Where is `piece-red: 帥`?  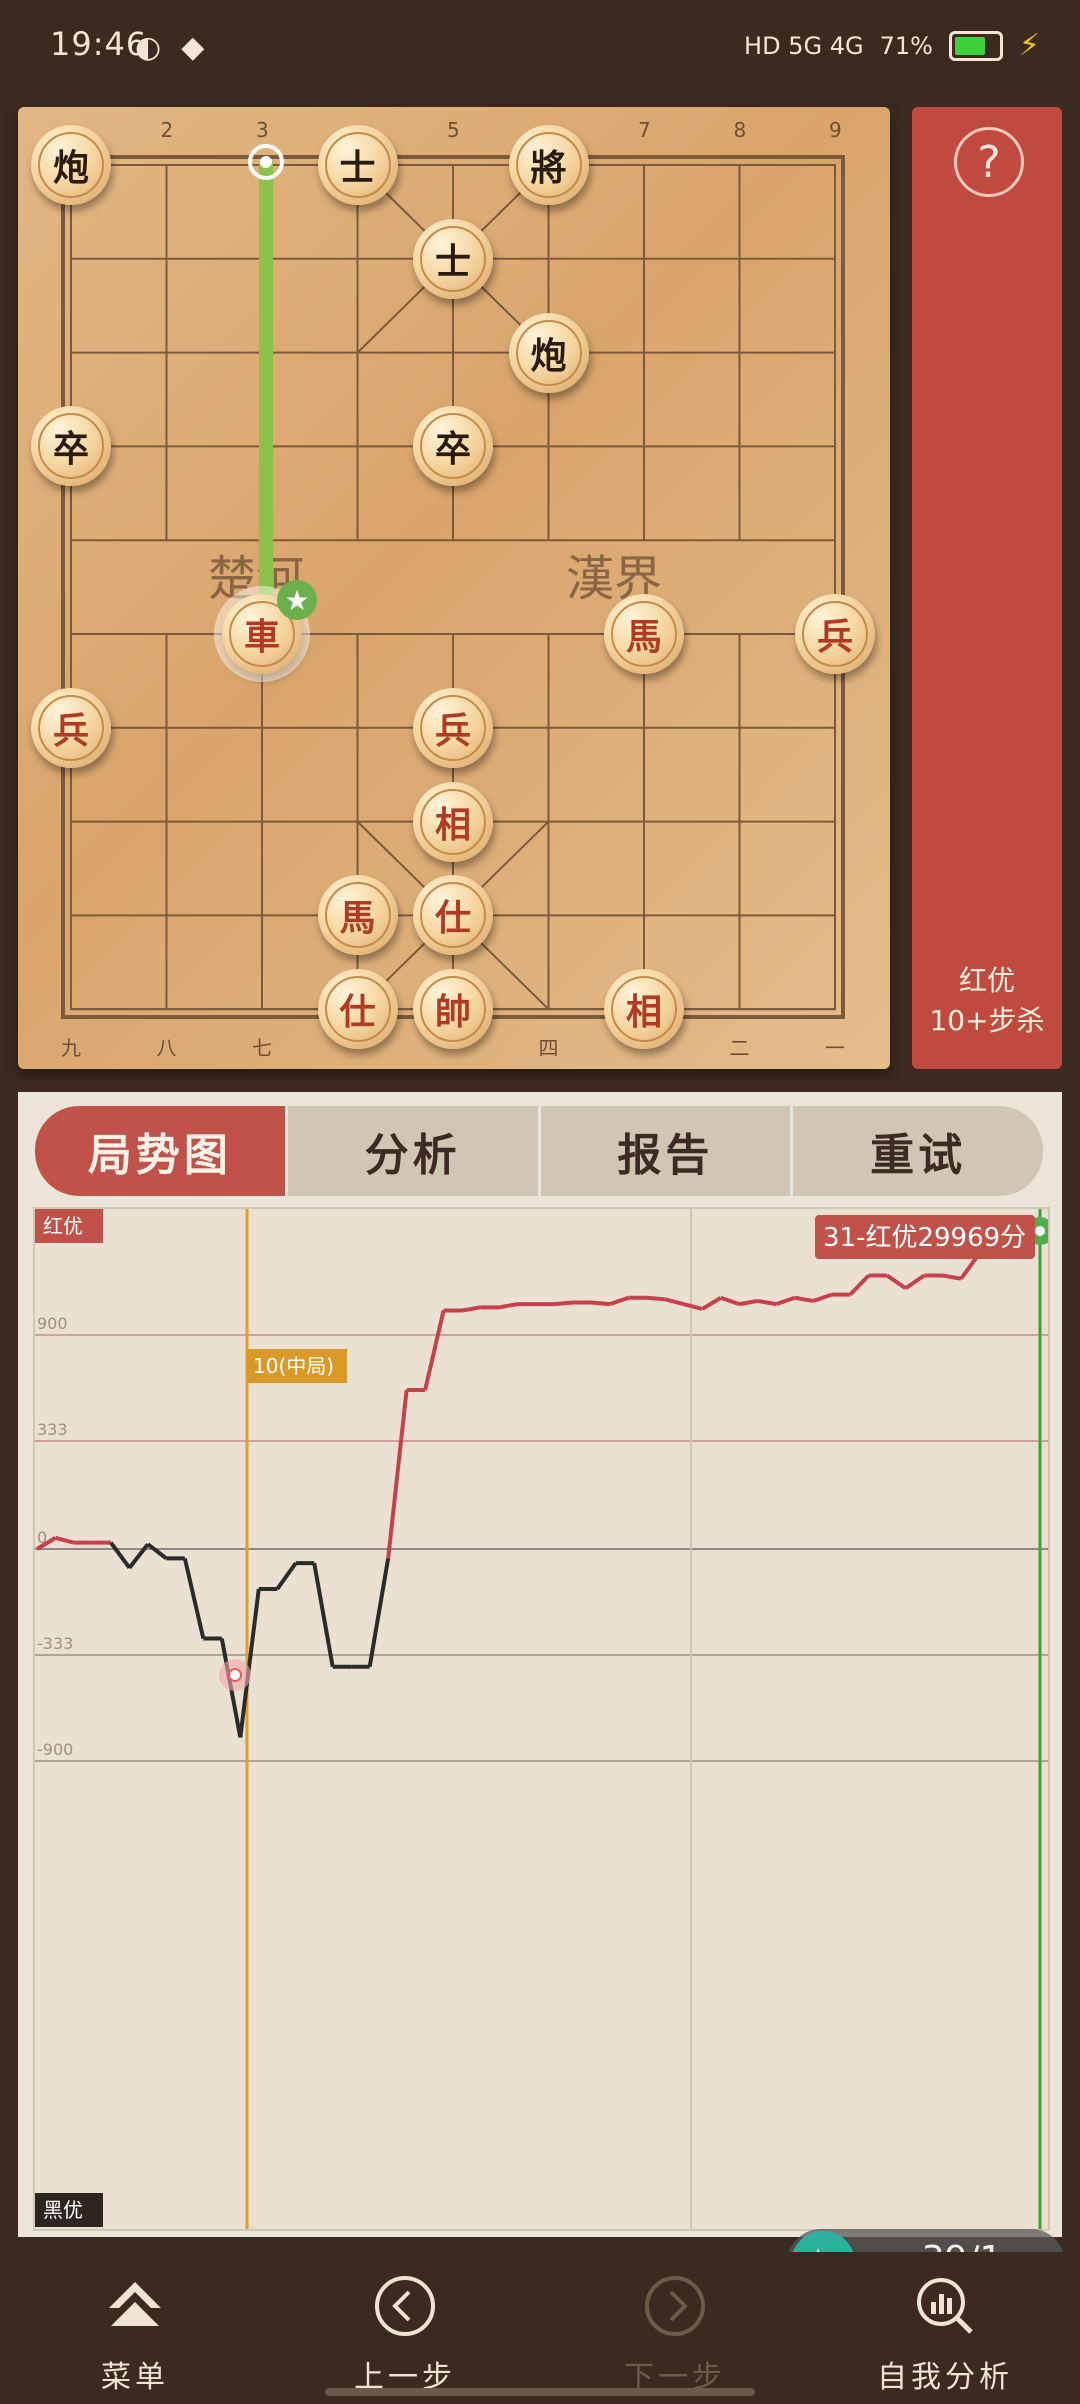
piece-red: 帥 is located at coordinates (453, 1009).